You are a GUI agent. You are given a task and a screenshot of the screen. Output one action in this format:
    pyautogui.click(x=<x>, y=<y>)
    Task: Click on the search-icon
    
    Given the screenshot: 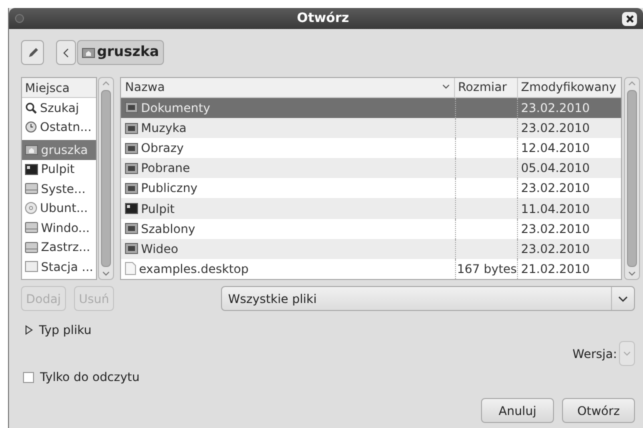 What is the action you would take?
    pyautogui.click(x=31, y=108)
    